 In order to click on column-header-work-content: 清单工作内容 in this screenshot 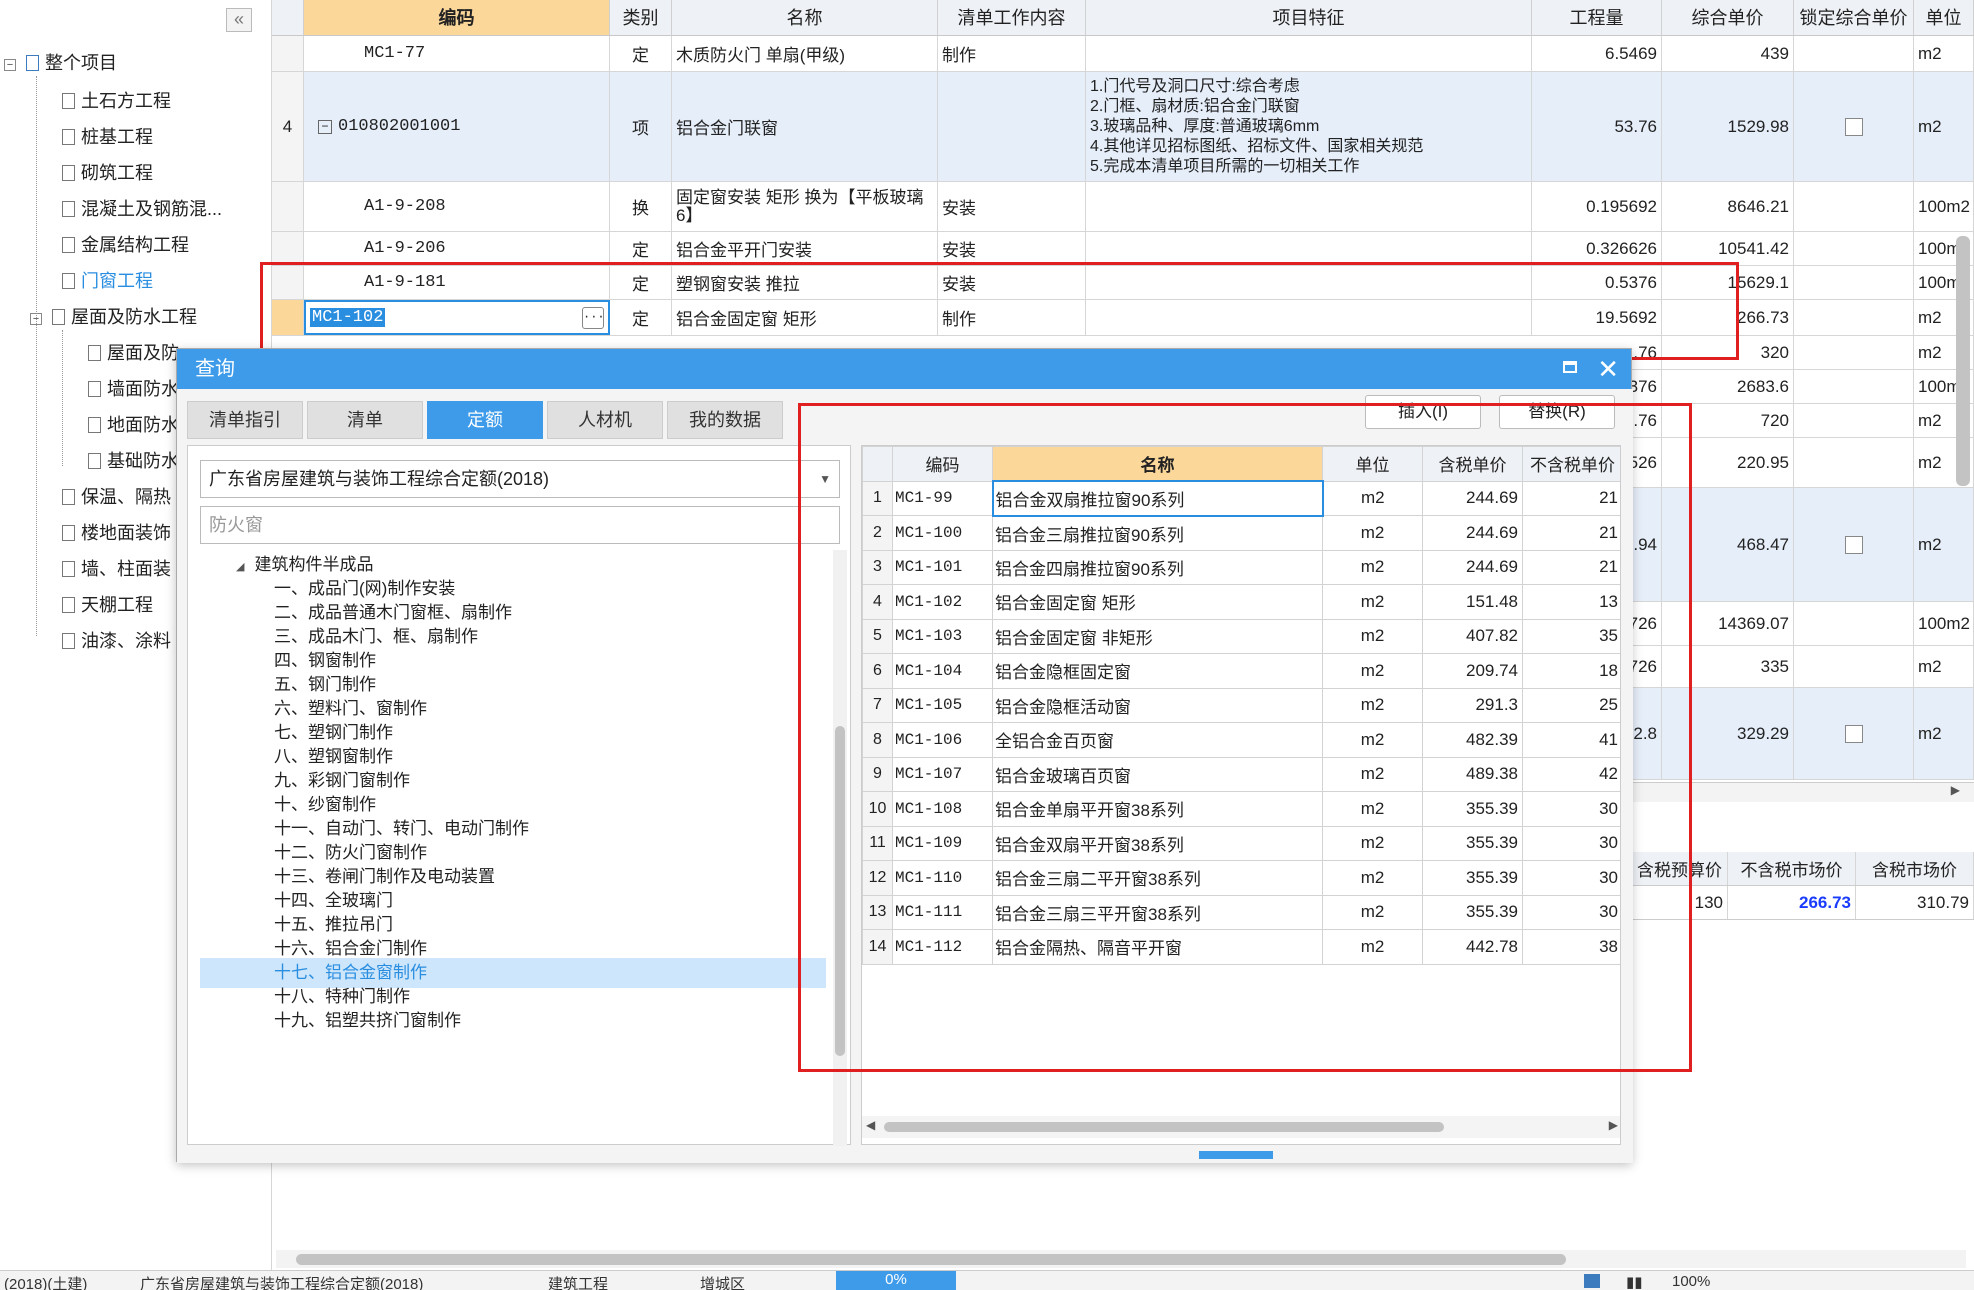, I will do `click(1012, 18)`.